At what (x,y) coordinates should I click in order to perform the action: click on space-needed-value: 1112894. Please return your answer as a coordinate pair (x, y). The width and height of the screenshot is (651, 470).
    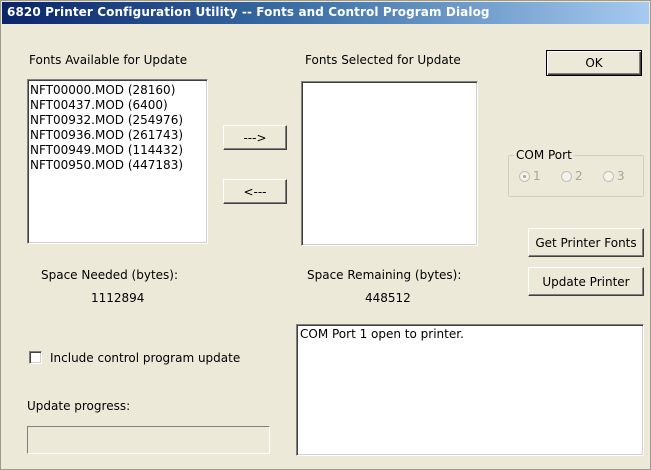
    Looking at the image, I should click on (118, 298).